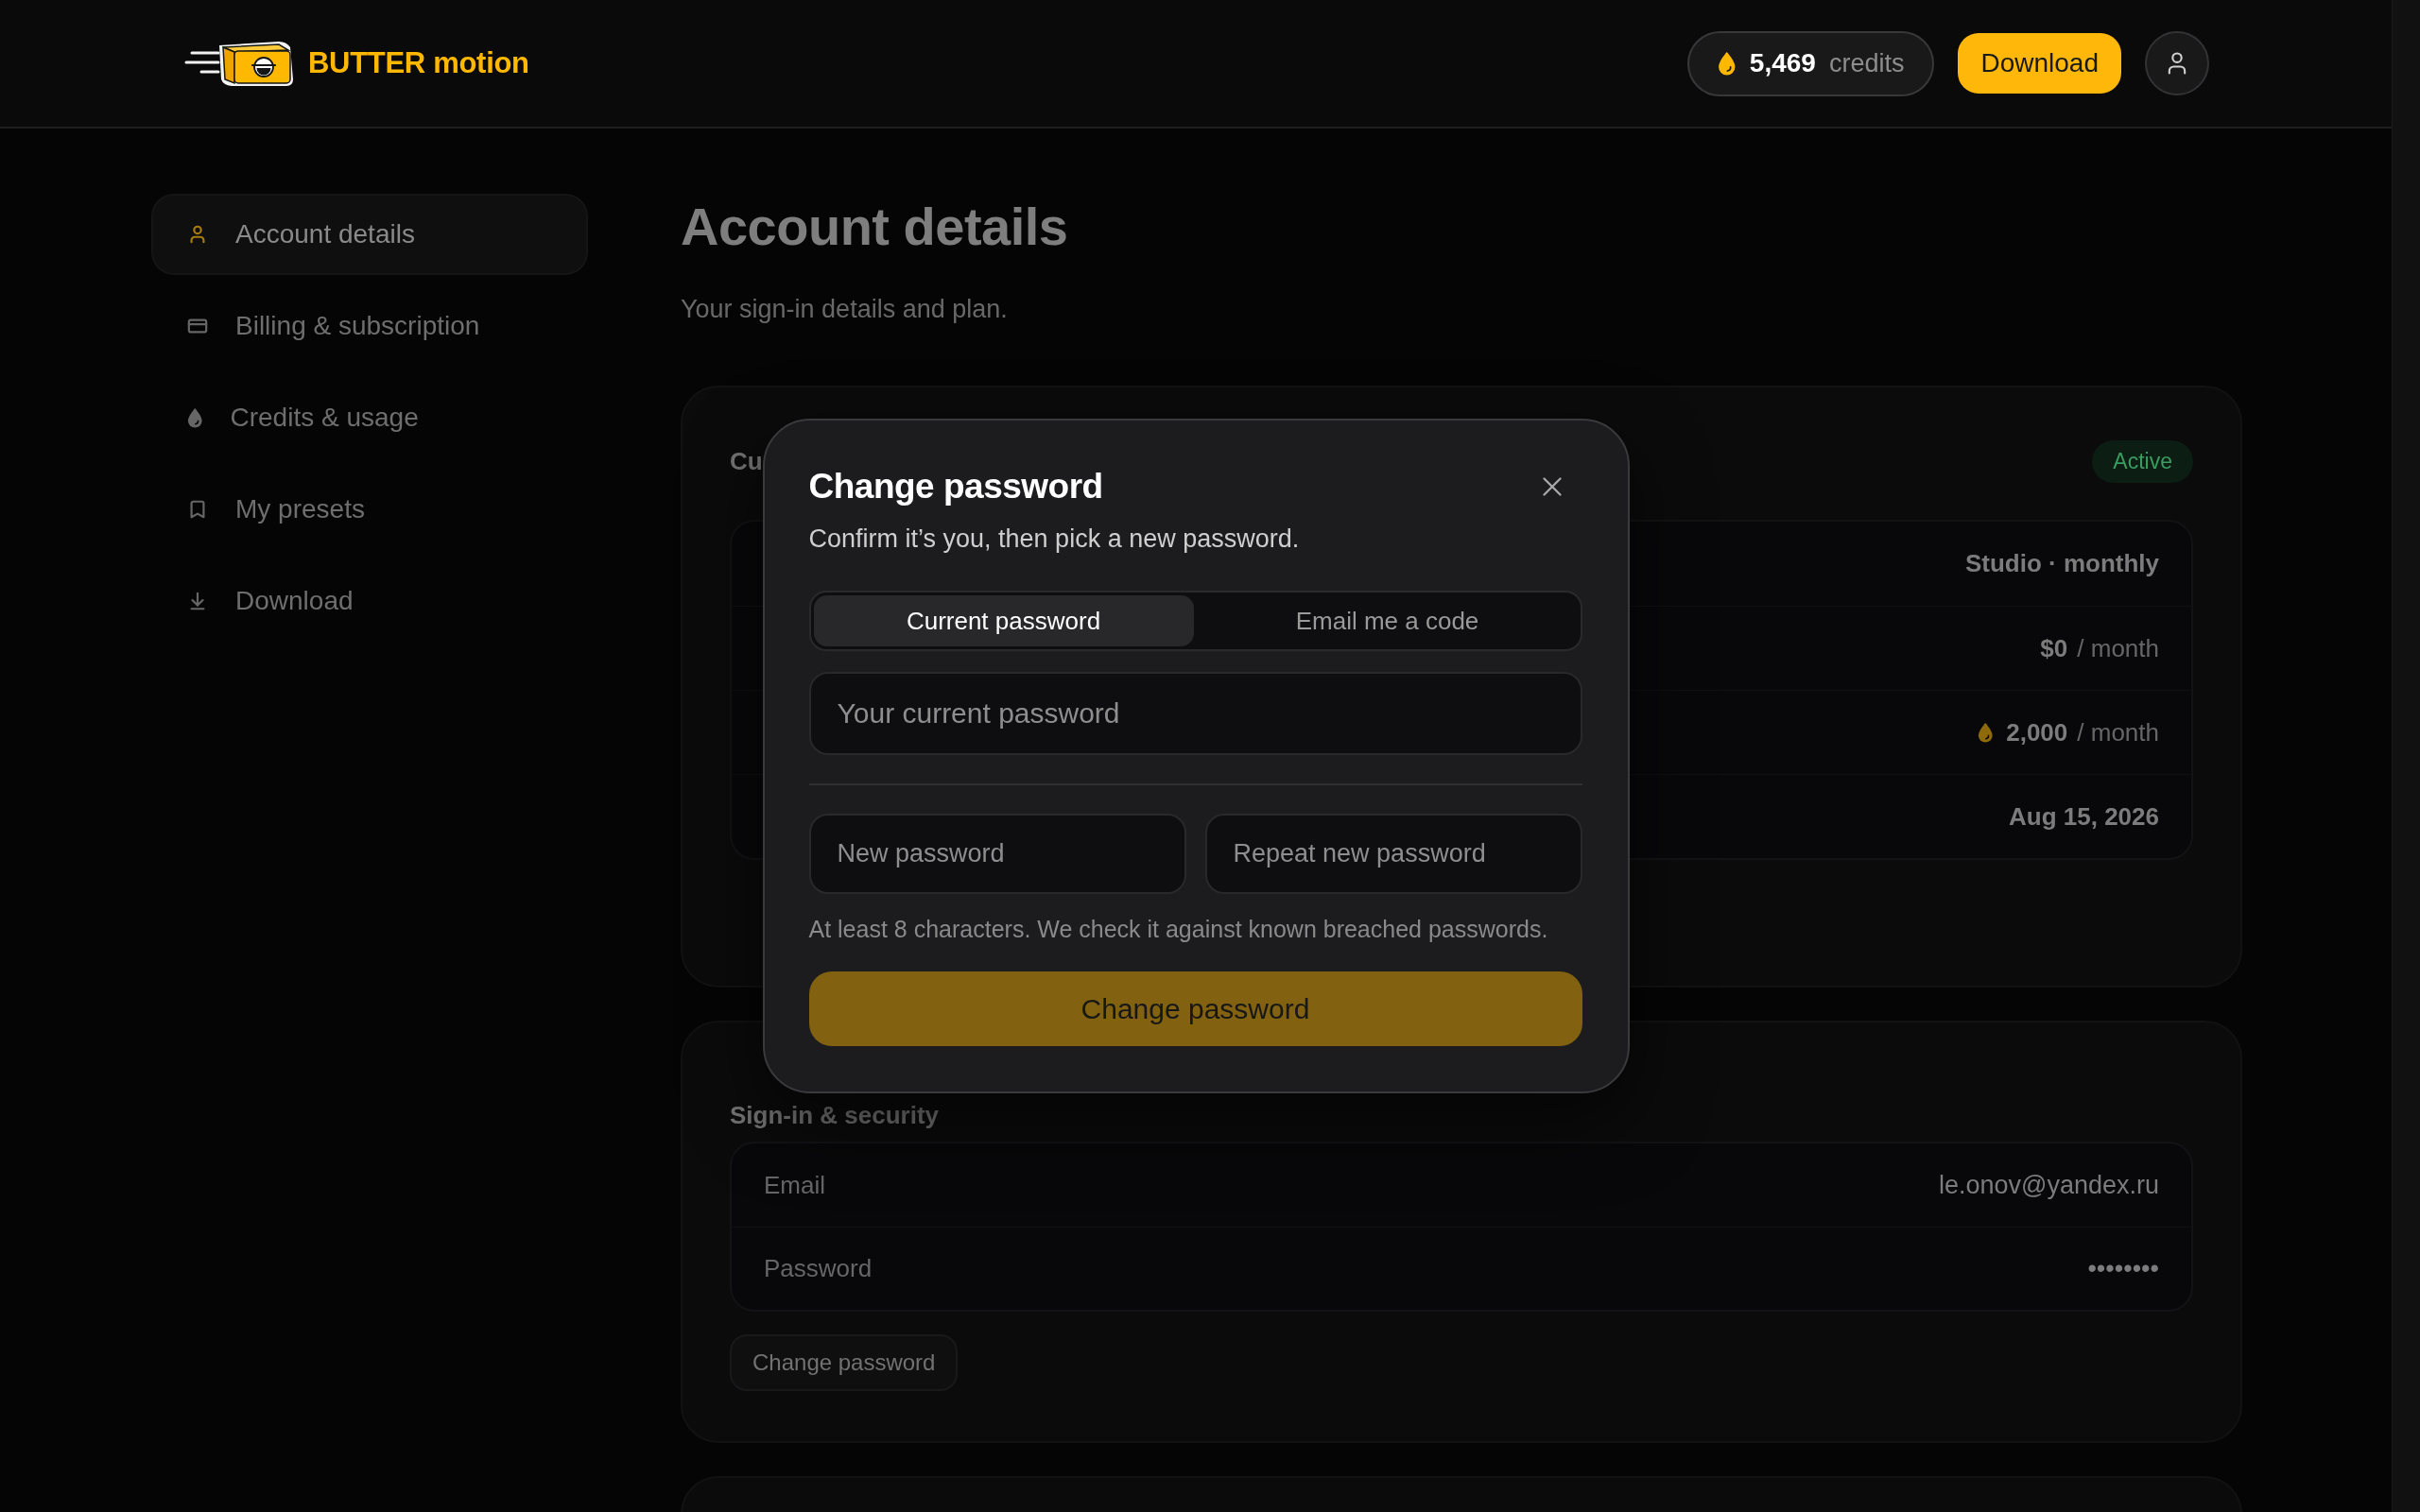 Image resolution: width=2420 pixels, height=1512 pixels. Describe the element at coordinates (2061, 563) in the screenshot. I see `plan-value: Studio · monthly` at that location.